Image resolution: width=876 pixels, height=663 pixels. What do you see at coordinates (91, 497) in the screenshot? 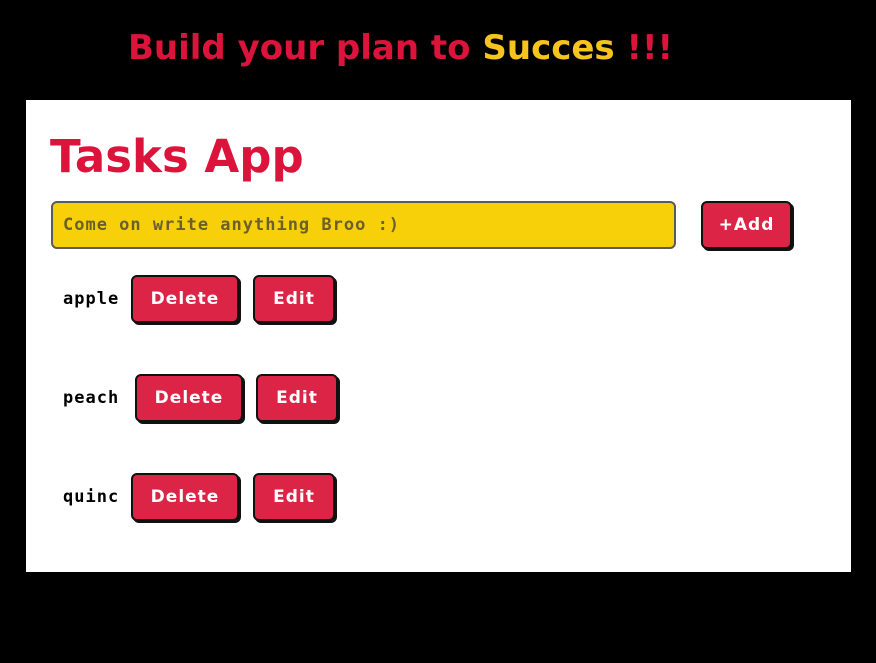
I see `task-name: quinc` at bounding box center [91, 497].